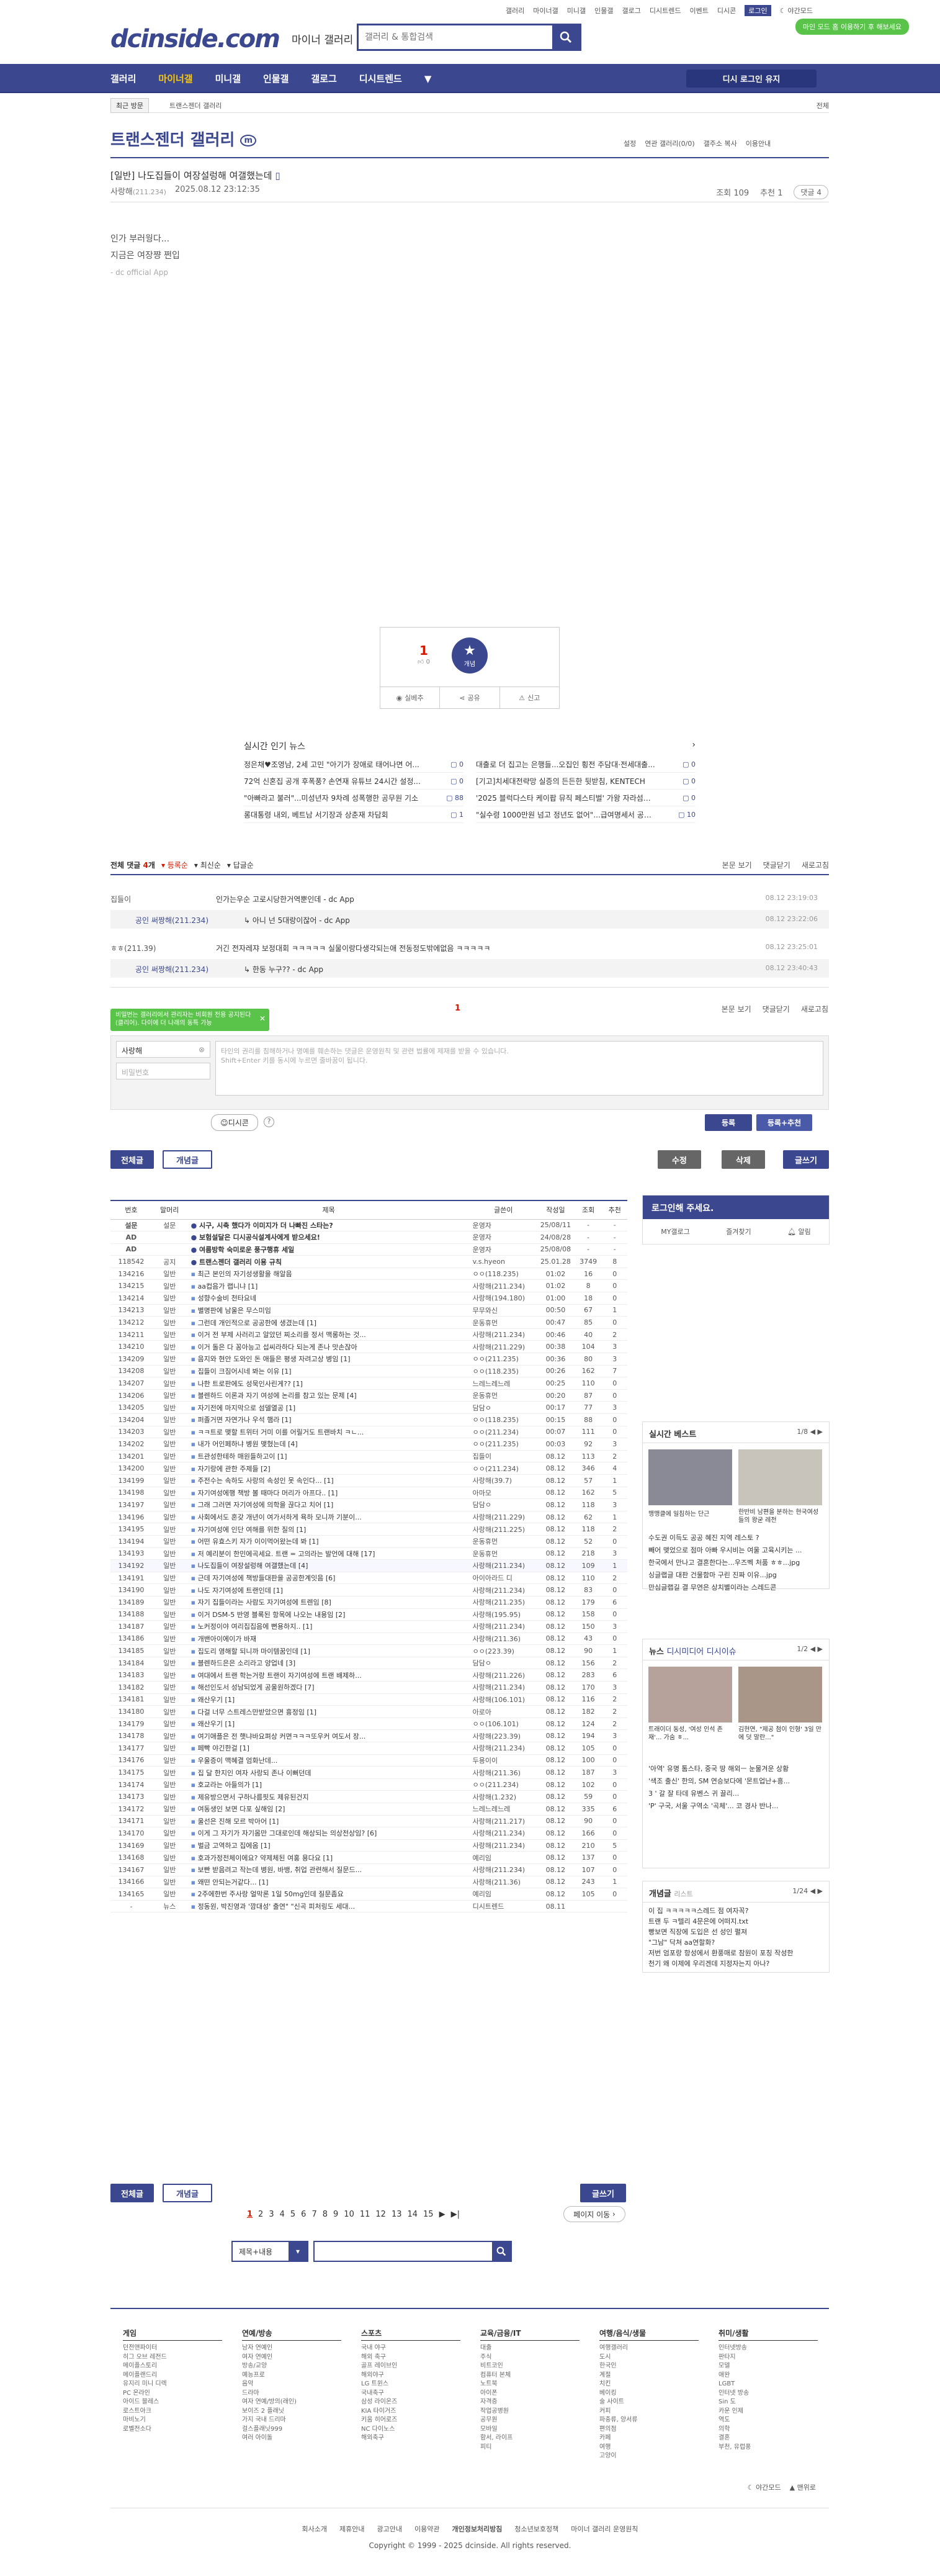 The width and height of the screenshot is (940, 2576). What do you see at coordinates (328, 1444) in the screenshot?
I see `post-title-cell: ▪ 내가 어인페하냐 병원 맺혔는데 [4]` at bounding box center [328, 1444].